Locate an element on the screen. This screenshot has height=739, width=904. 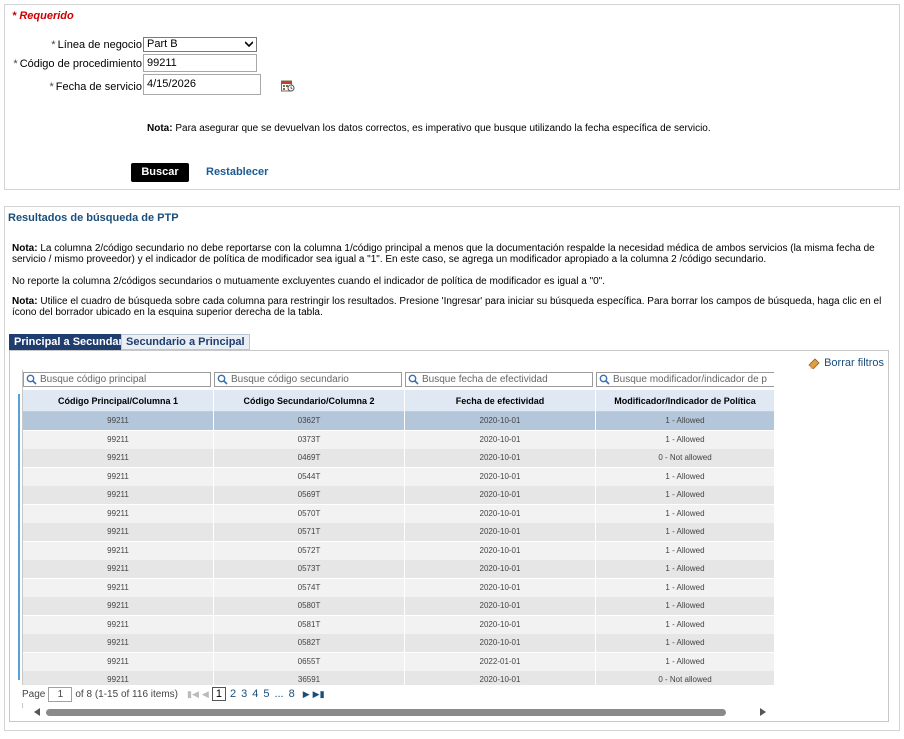
table-row: 99211 0572T 2020-10-01 1 - Allowed is located at coordinates (398, 550).